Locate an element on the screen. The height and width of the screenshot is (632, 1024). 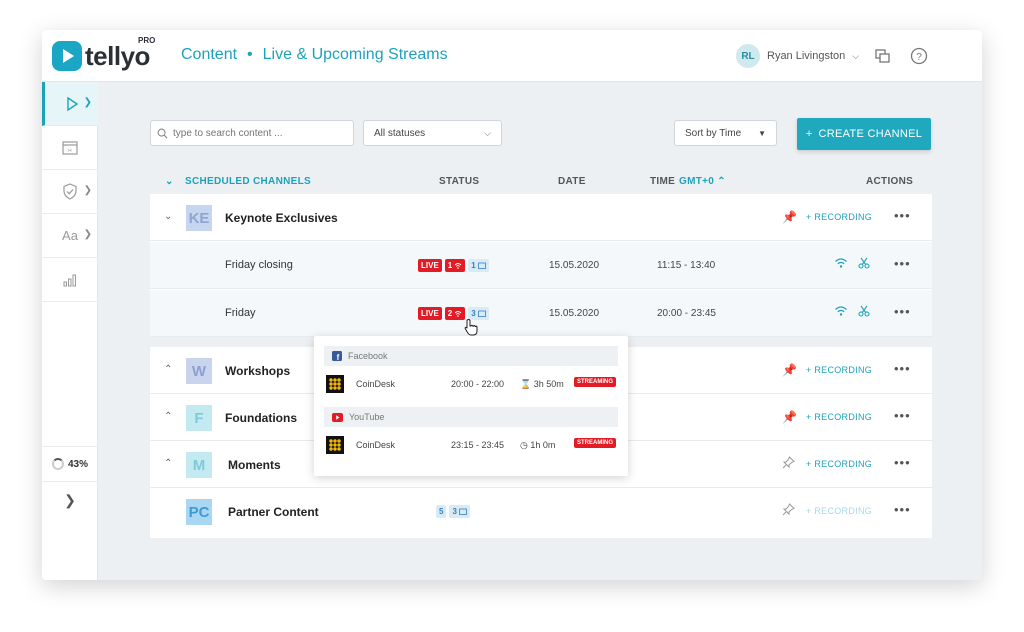
scheduled-count-badge: 1 is located at coordinates (478, 265).